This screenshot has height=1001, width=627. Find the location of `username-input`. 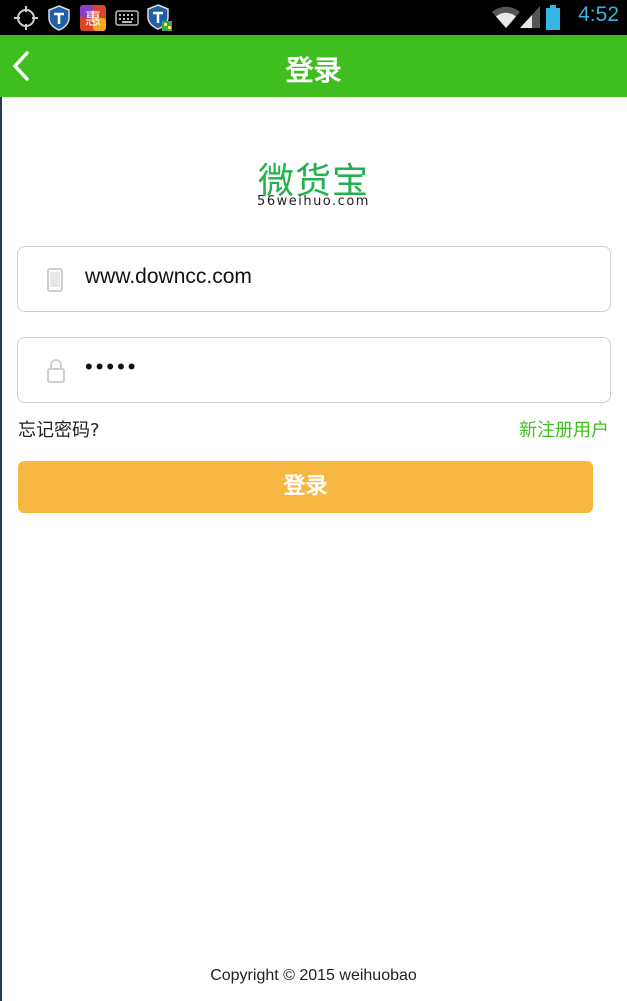

username-input is located at coordinates (335, 277).